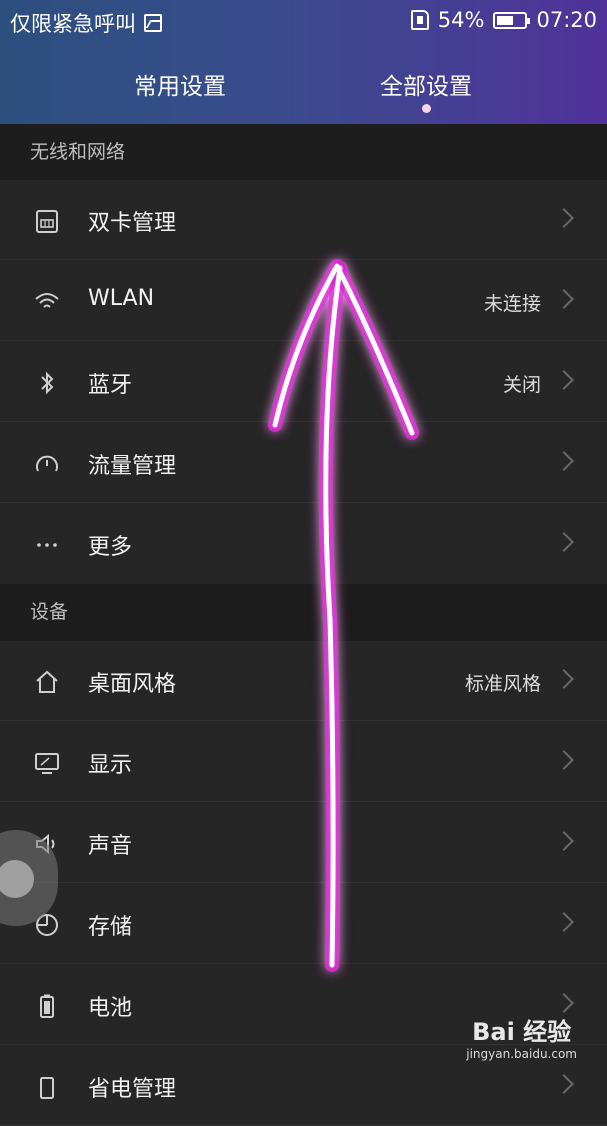 This screenshot has width=607, height=1126. What do you see at coordinates (502, 684) in the screenshot?
I see `settings-row-value: 标准风格` at bounding box center [502, 684].